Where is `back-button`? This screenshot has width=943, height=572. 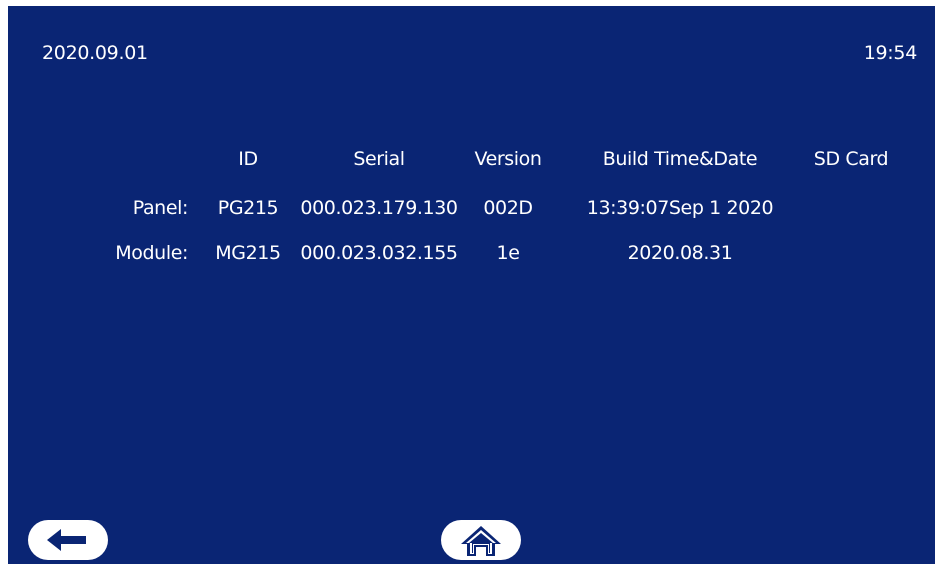
back-button is located at coordinates (68, 540).